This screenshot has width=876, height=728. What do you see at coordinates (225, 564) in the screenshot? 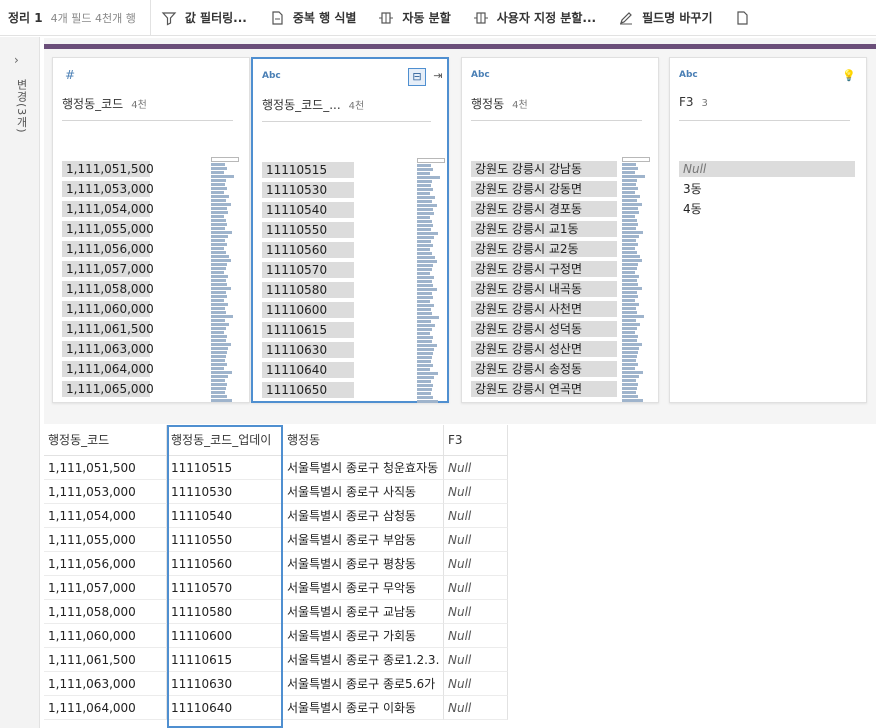
I see `grid-cell: 11110560` at bounding box center [225, 564].